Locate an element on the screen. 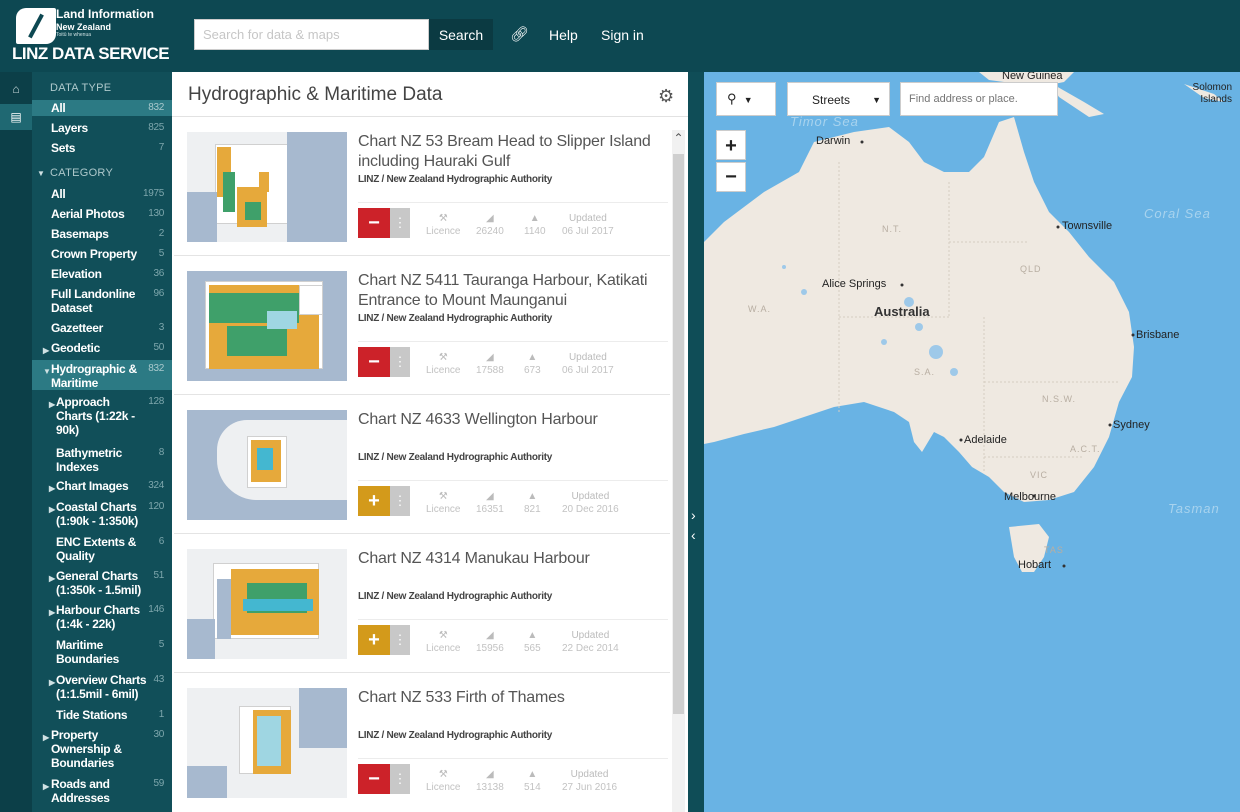 The image size is (1240, 812). result-title: Chart NZ 533 Firth of Thames is located at coordinates (508, 698).